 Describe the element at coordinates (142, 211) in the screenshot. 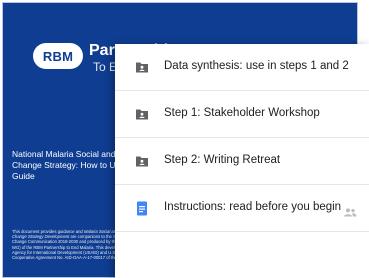

I see `google-doc-icon` at that location.